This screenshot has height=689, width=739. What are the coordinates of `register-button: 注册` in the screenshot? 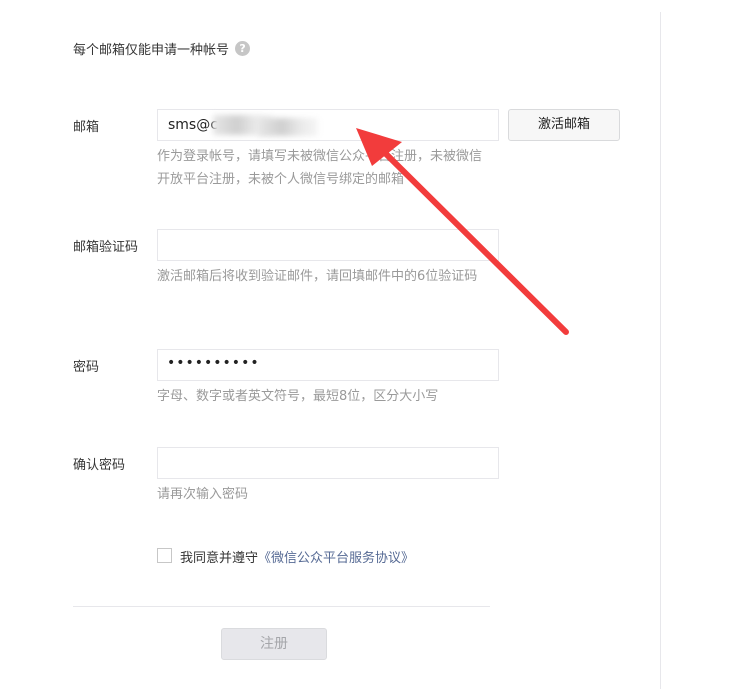 It's located at (274, 644).